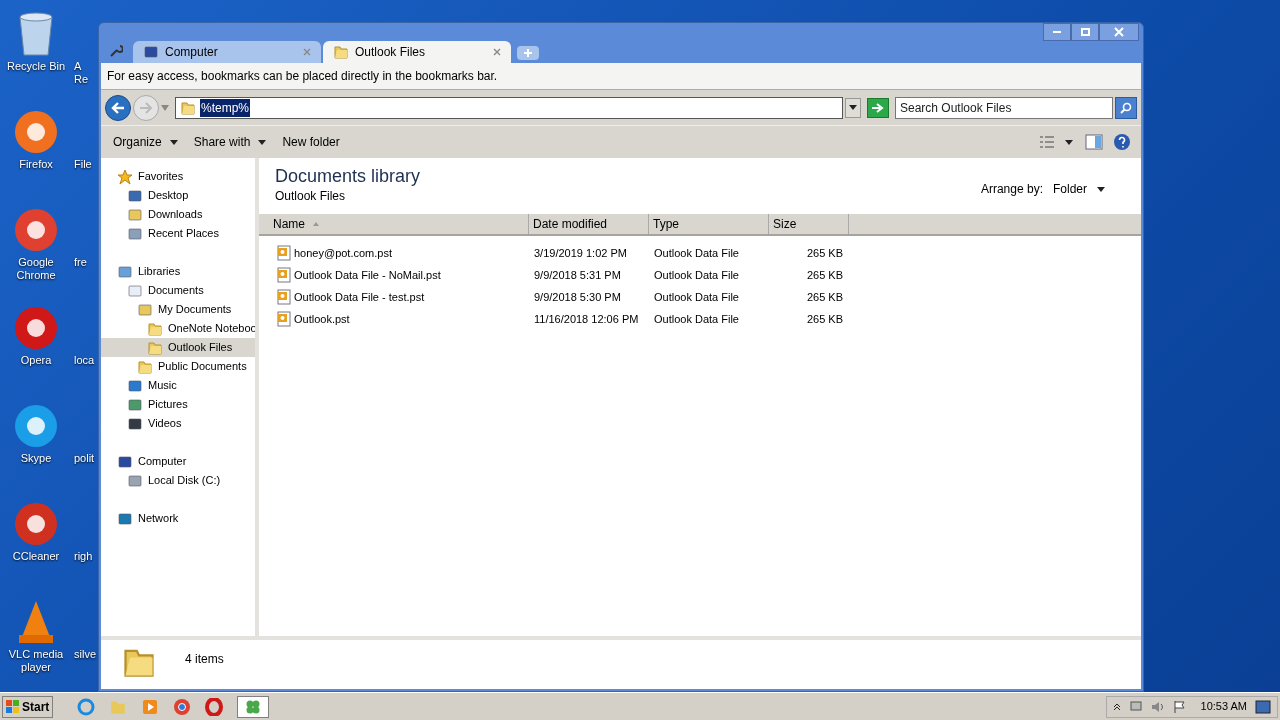 Image resolution: width=1280 pixels, height=720 pixels. What do you see at coordinates (150, 706) in the screenshot?
I see `media-player-icon` at bounding box center [150, 706].